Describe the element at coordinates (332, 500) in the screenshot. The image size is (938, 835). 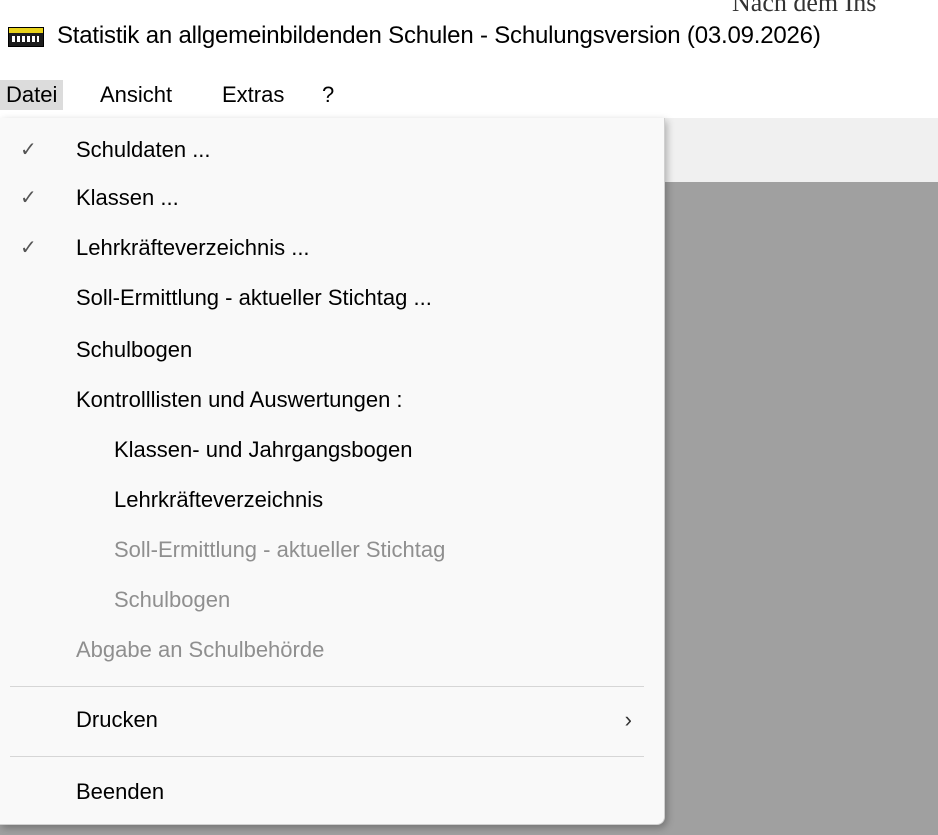
I see `menu-item-lehrkraefteverzeichnis-report: Lehrkräfteverzeichnis` at that location.